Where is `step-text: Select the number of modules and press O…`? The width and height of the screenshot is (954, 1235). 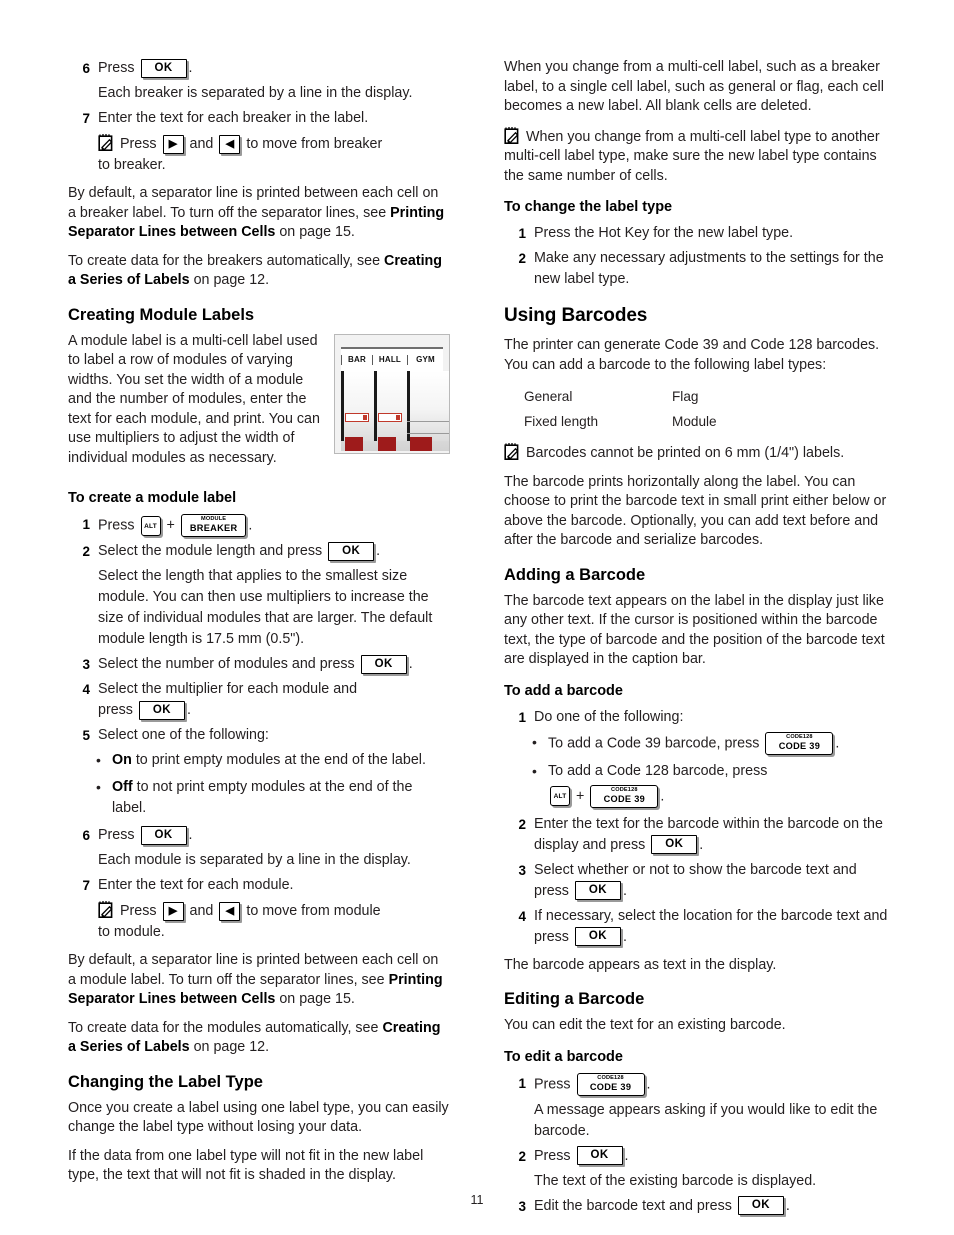 step-text: Select the number of modules and press O… is located at coordinates (274, 664).